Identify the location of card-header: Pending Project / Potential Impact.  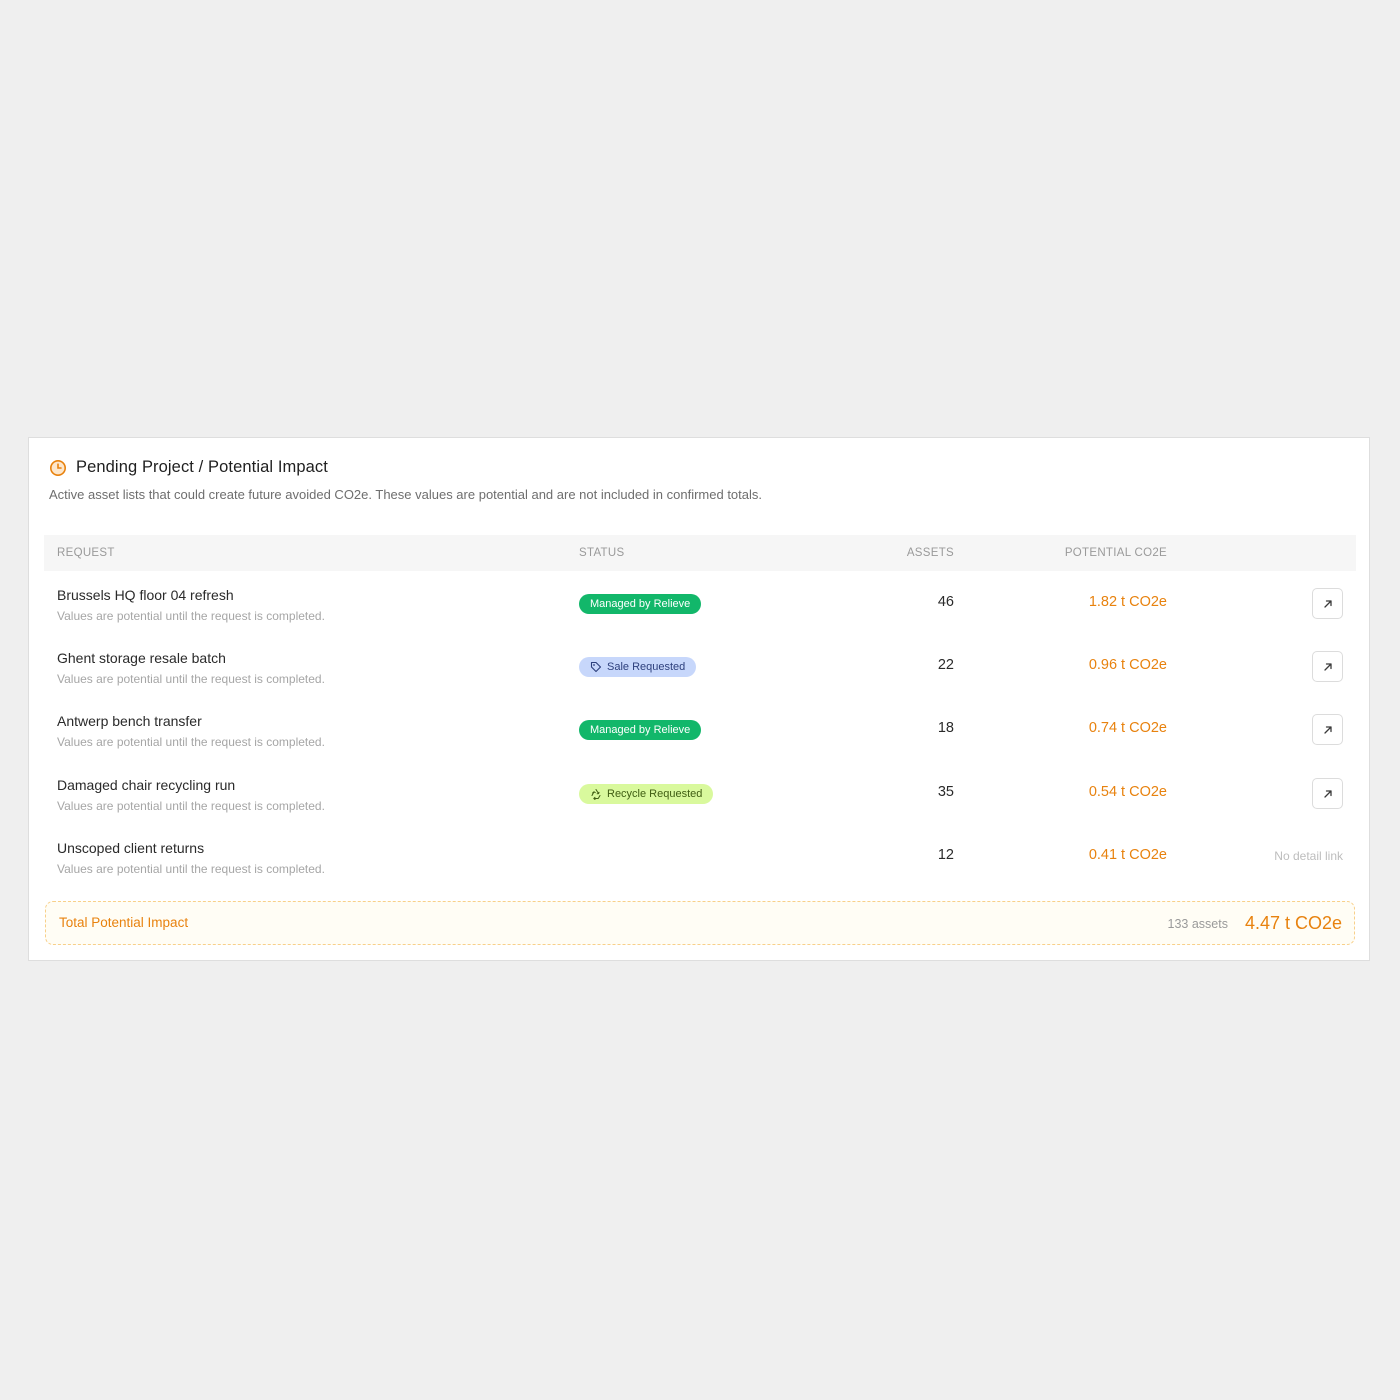
(188, 467).